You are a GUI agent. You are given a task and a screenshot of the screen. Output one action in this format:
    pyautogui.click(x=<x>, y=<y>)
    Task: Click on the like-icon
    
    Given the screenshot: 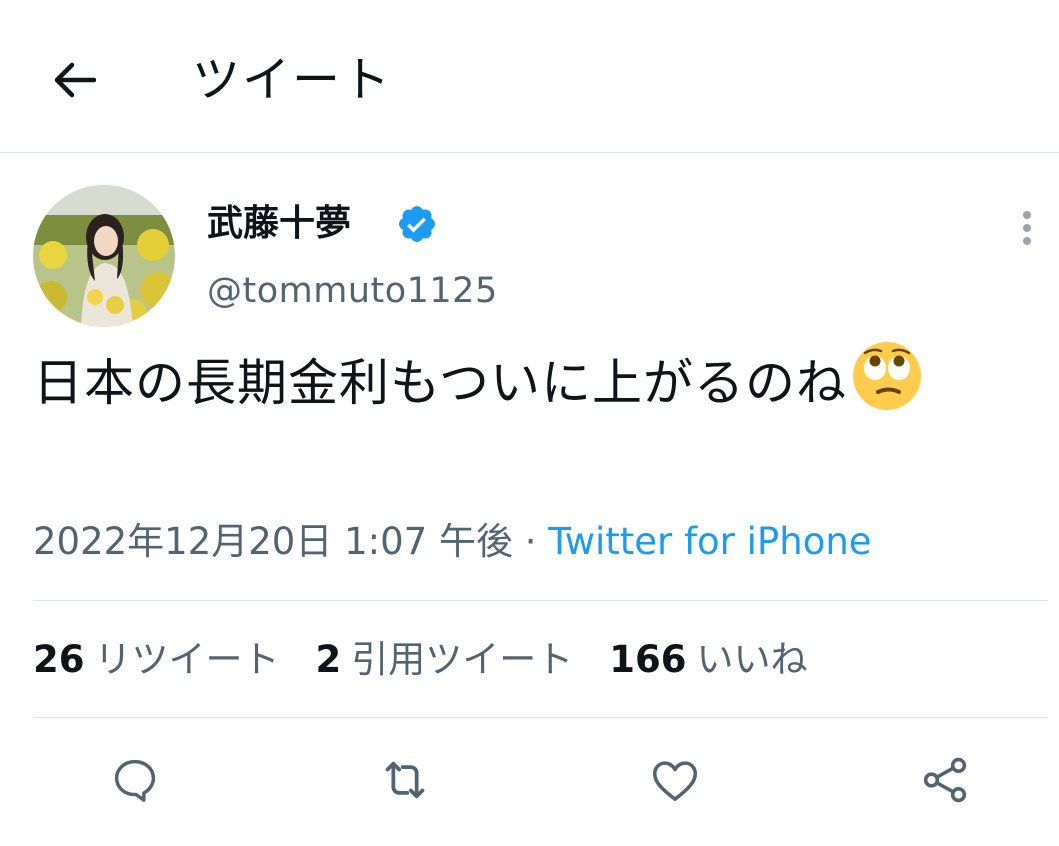 What is the action you would take?
    pyautogui.click(x=675, y=781)
    